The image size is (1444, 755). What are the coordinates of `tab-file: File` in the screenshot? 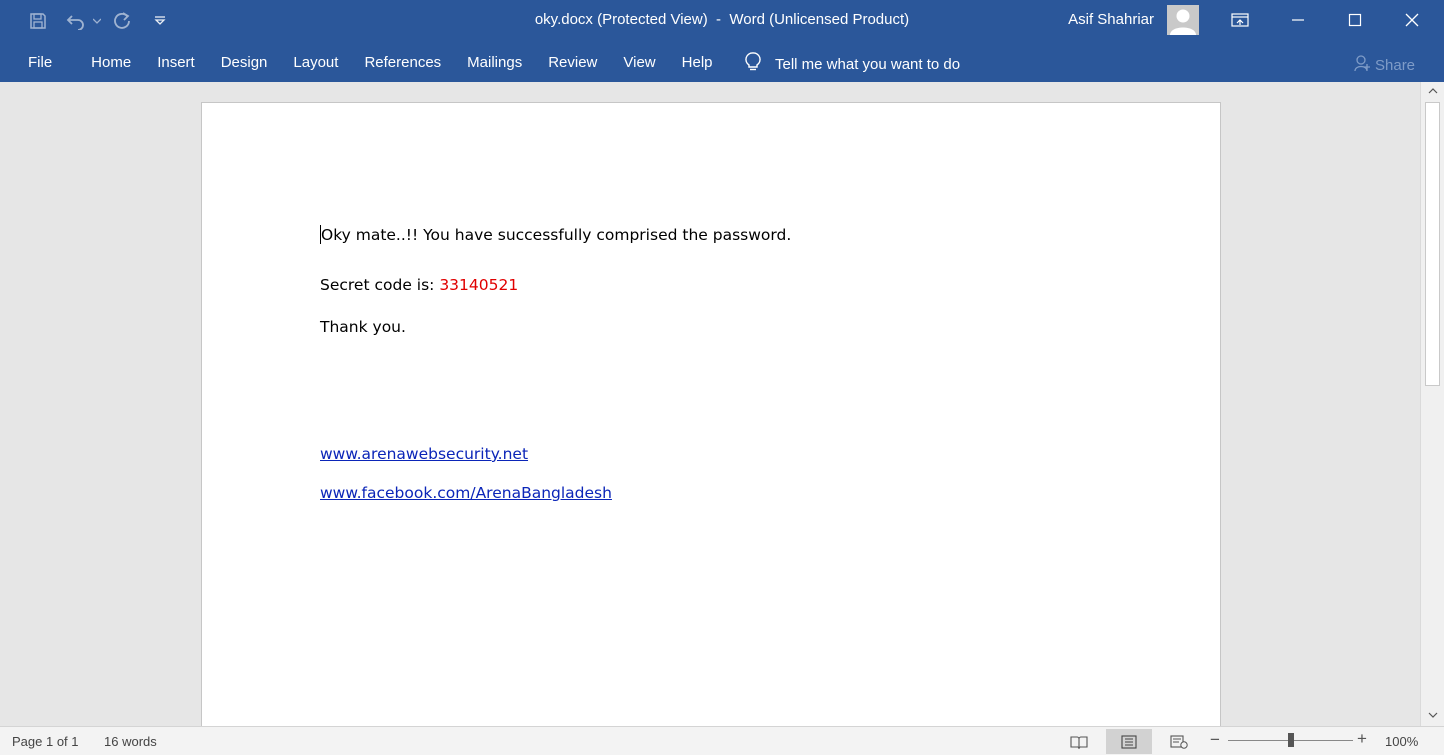 It's located at (46, 62).